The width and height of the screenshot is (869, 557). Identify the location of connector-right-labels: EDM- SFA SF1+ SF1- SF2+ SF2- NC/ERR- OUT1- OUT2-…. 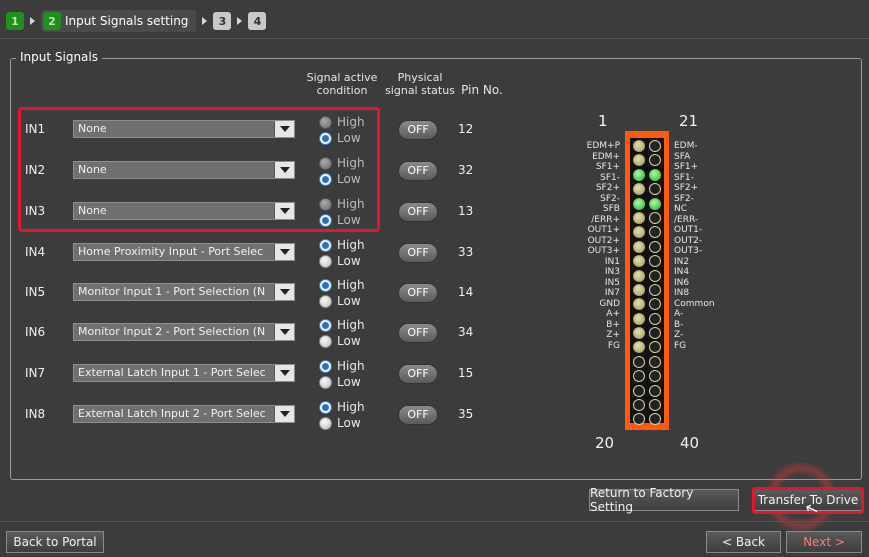
(694, 246).